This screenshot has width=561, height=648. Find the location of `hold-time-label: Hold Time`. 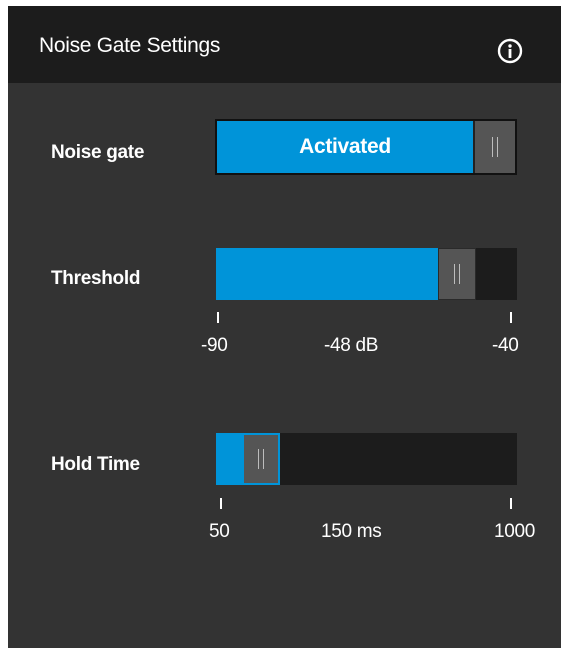

hold-time-label: Hold Time is located at coordinates (95, 464).